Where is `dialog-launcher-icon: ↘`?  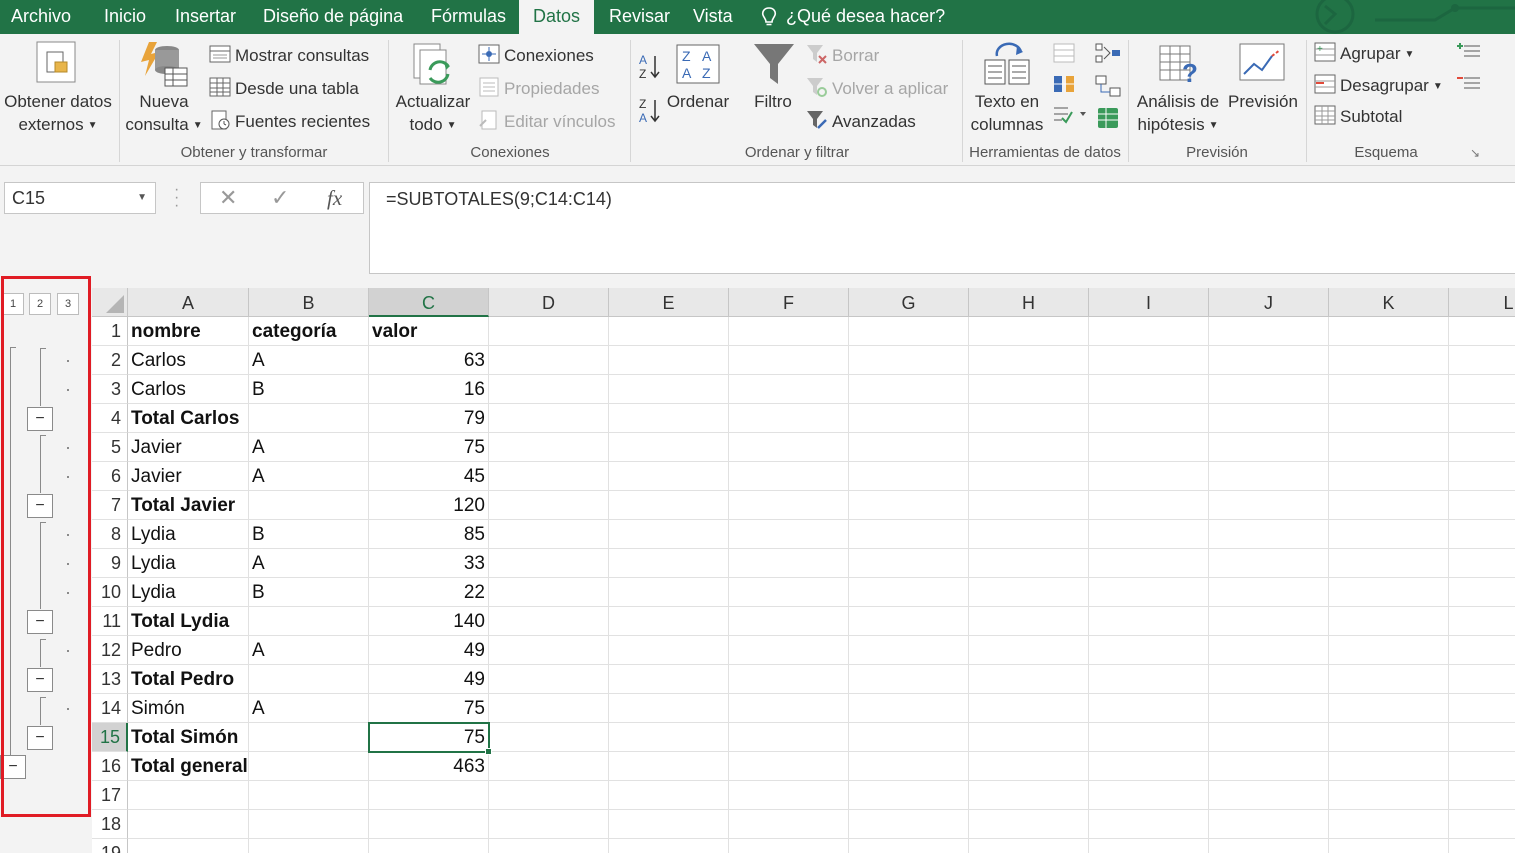
dialog-launcher-icon: ↘ is located at coordinates (1475, 153).